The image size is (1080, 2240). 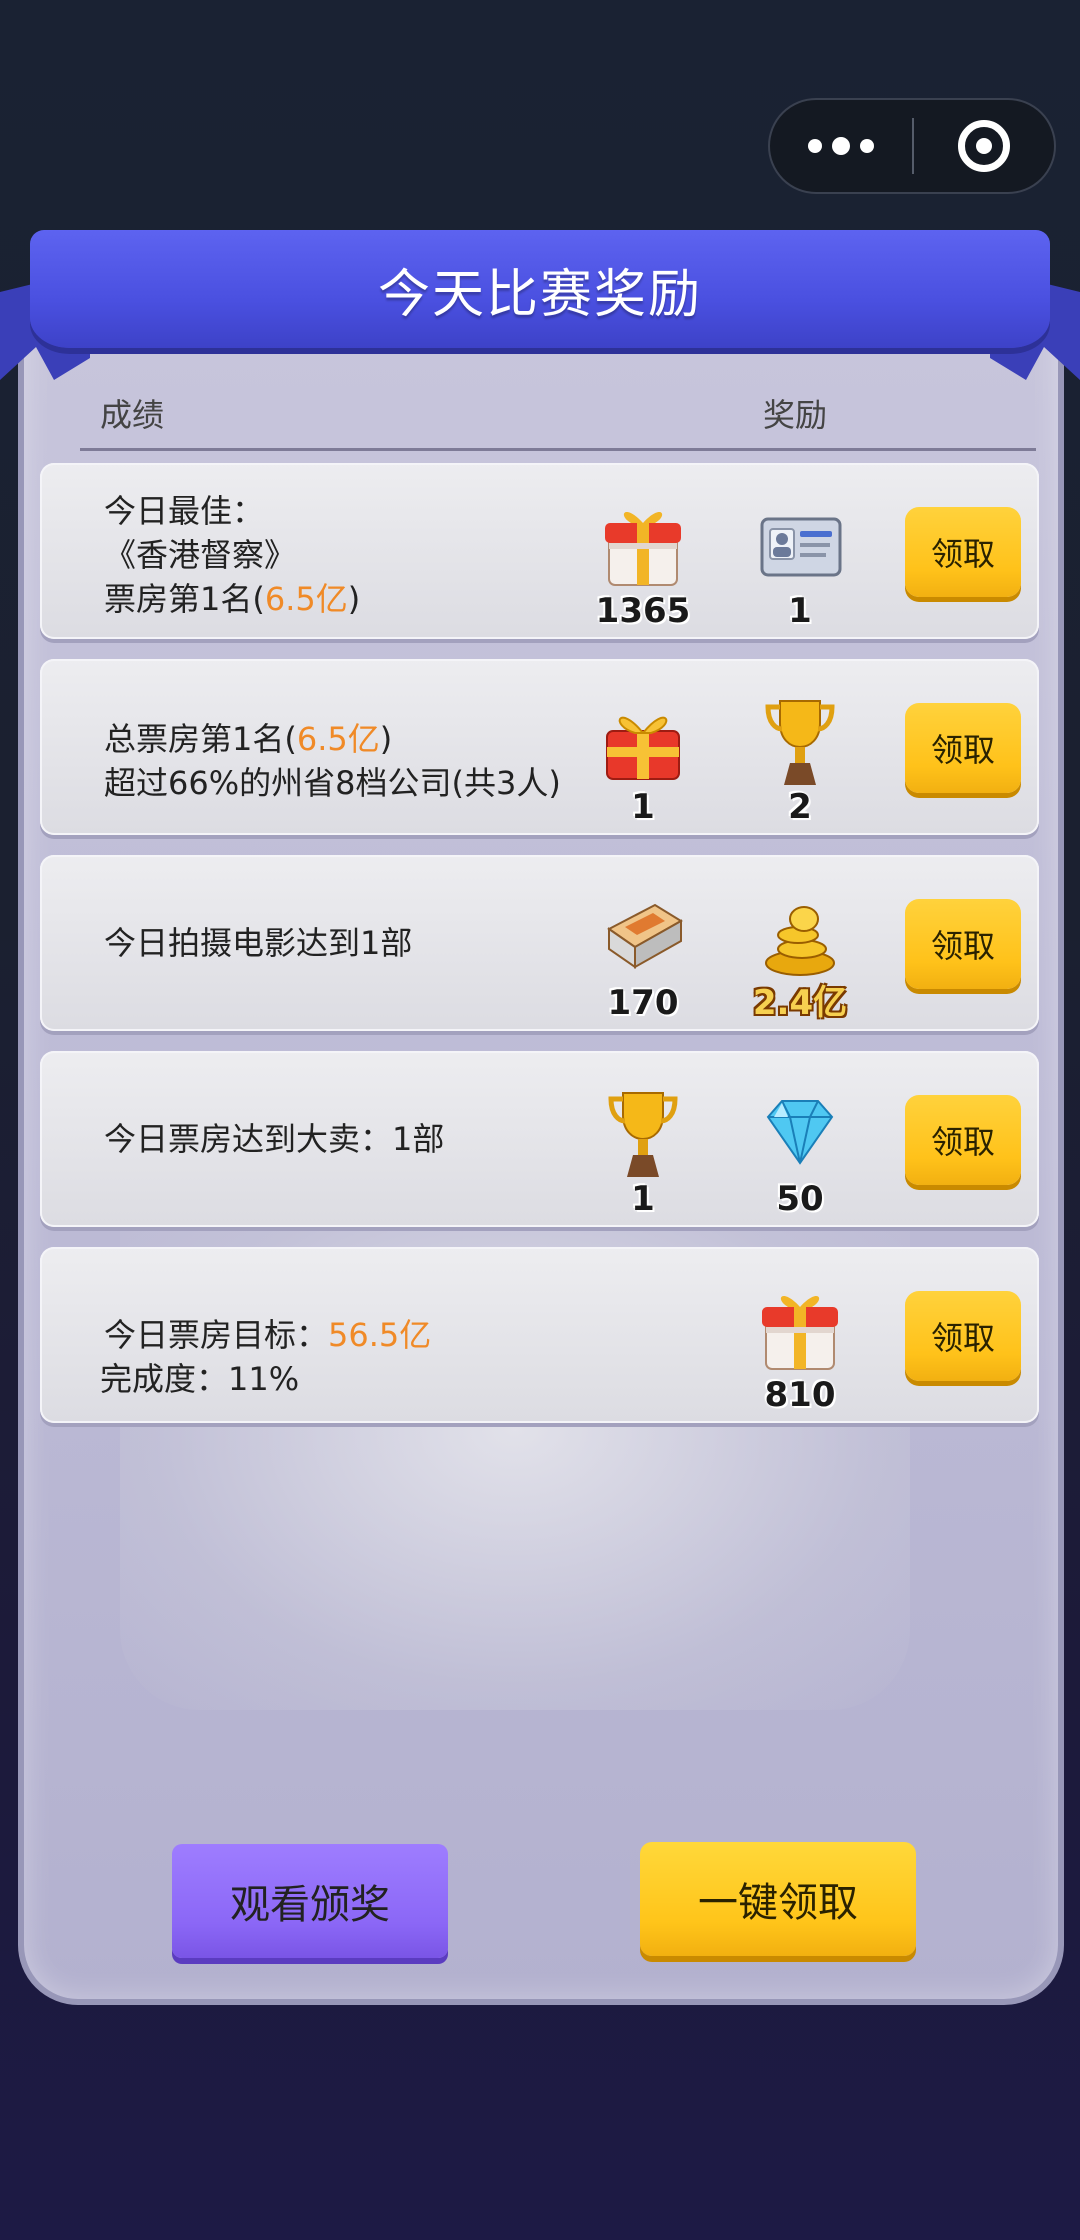 I want to click on row-description: 今日票房目标：56.5亿 完成度：11%, so click(x=265, y=1357).